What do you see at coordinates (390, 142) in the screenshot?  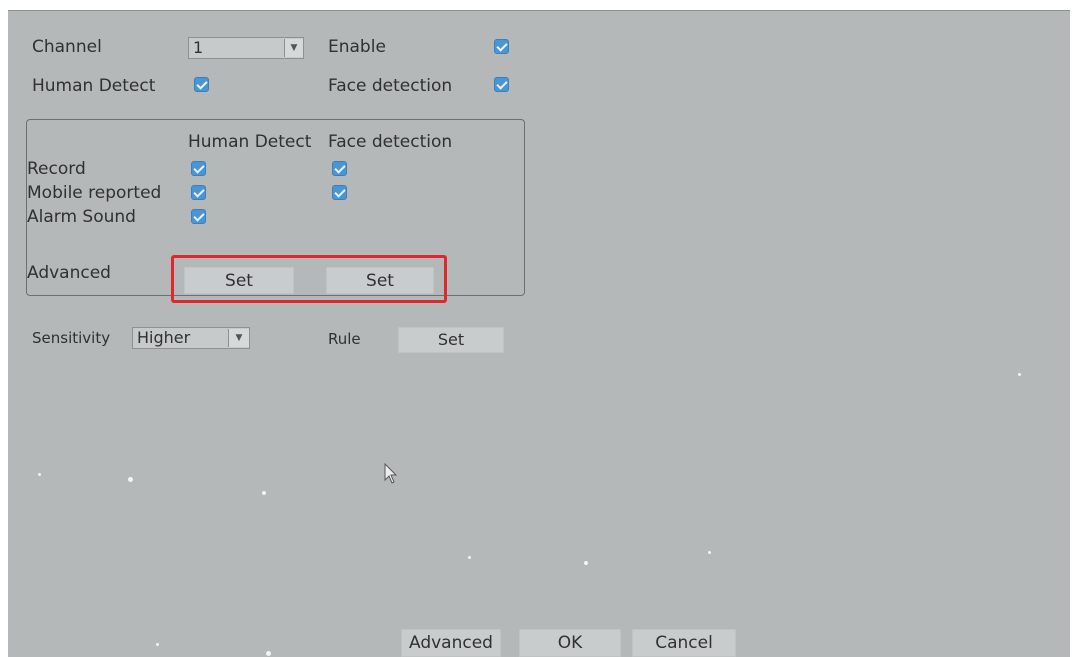 I see `column-header-face-detection: Face detection` at bounding box center [390, 142].